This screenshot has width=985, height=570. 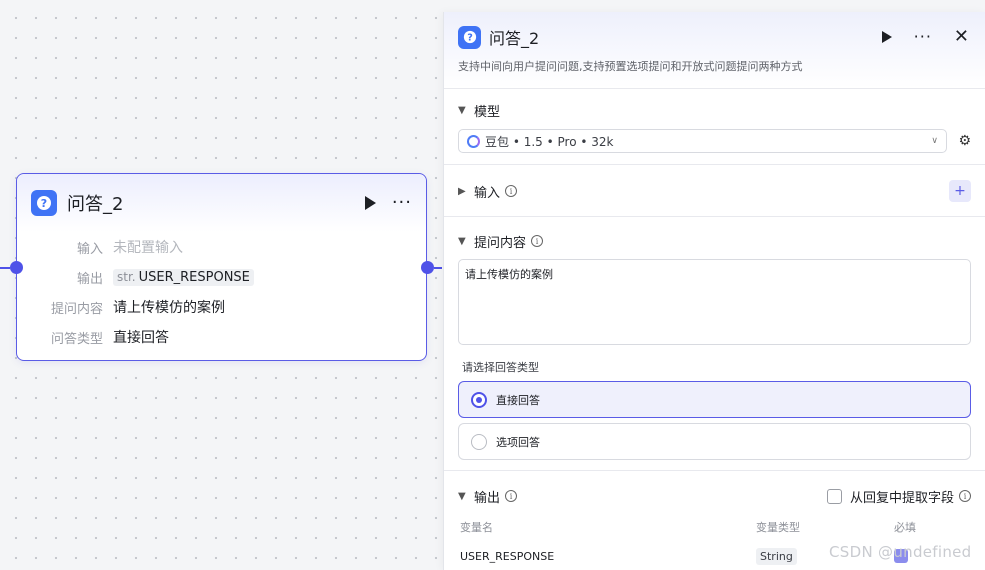 I want to click on chevron-down-icon: ∨, so click(x=934, y=141).